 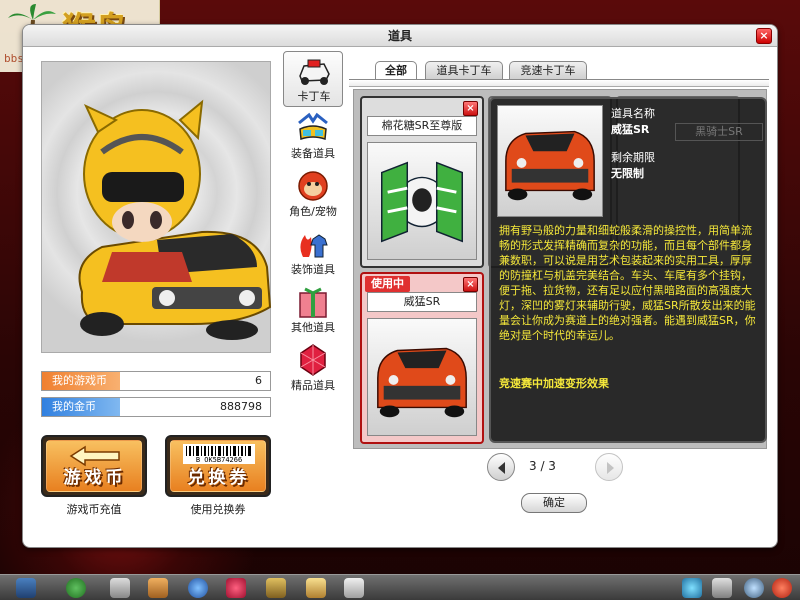 I want to click on gift-box-icon, so click(x=313, y=302).